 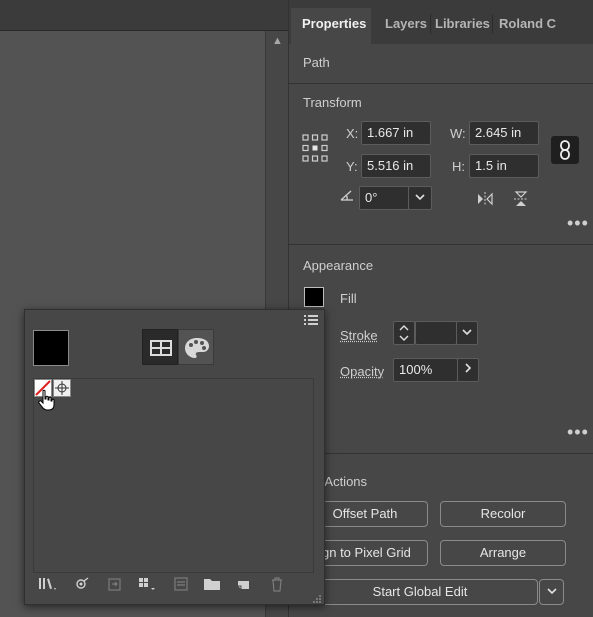 I want to click on link-icon, so click(x=565, y=150).